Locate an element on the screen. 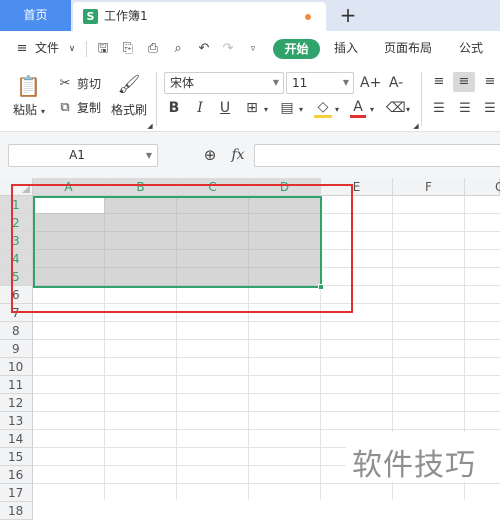 This screenshot has height=520, width=500. fx-button: fx is located at coordinates (238, 155).